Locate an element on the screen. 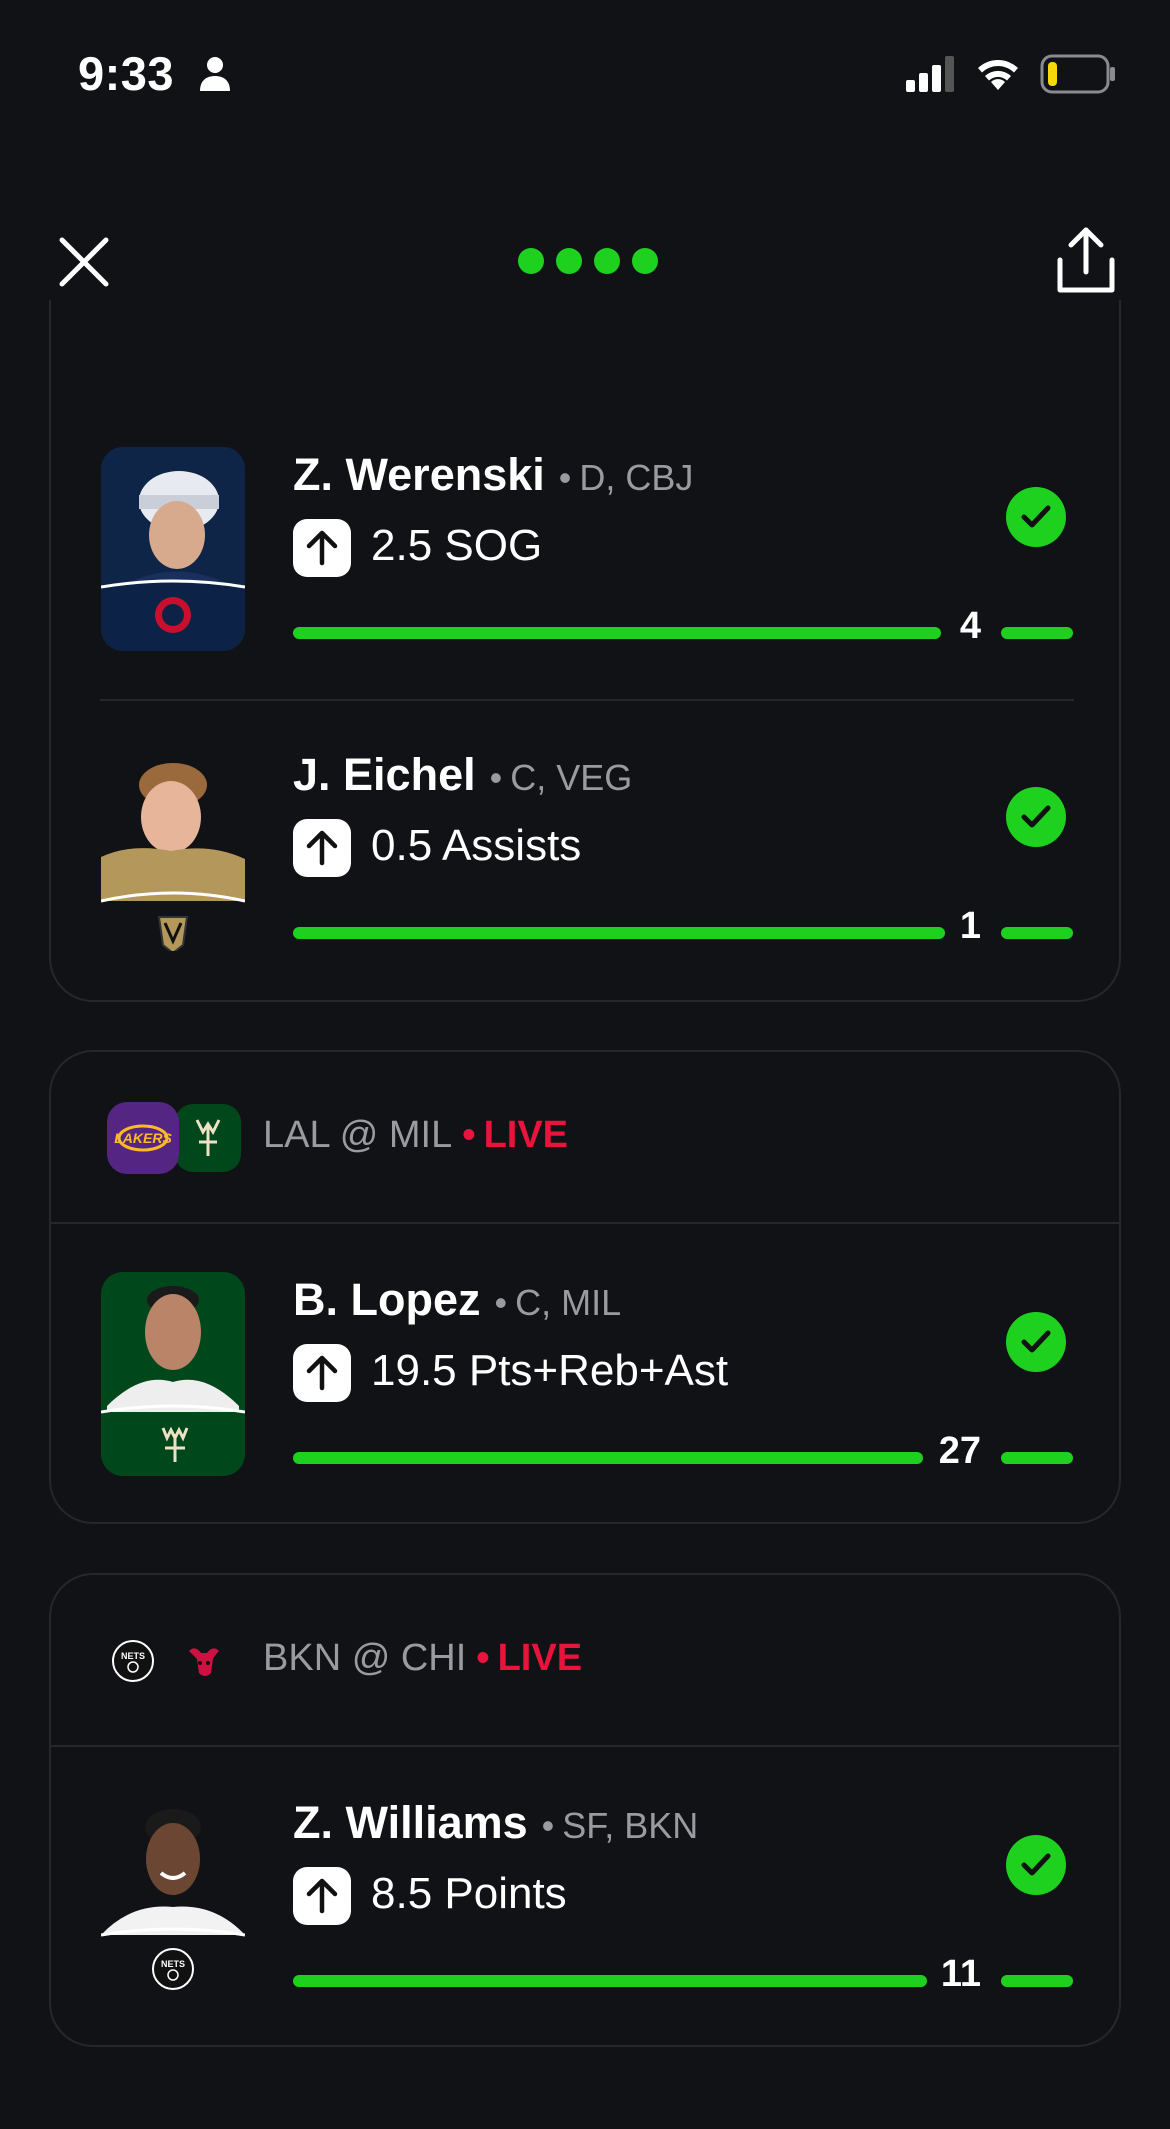  game-matchup: LAL @ MIL • LIVE is located at coordinates (415, 1135).